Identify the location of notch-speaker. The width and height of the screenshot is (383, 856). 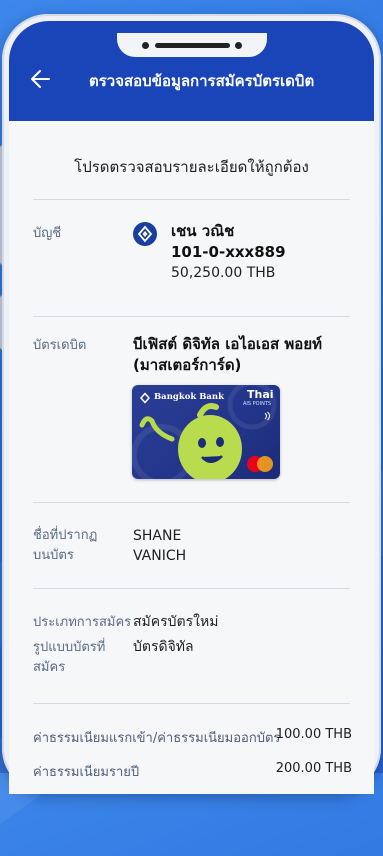
(192, 45).